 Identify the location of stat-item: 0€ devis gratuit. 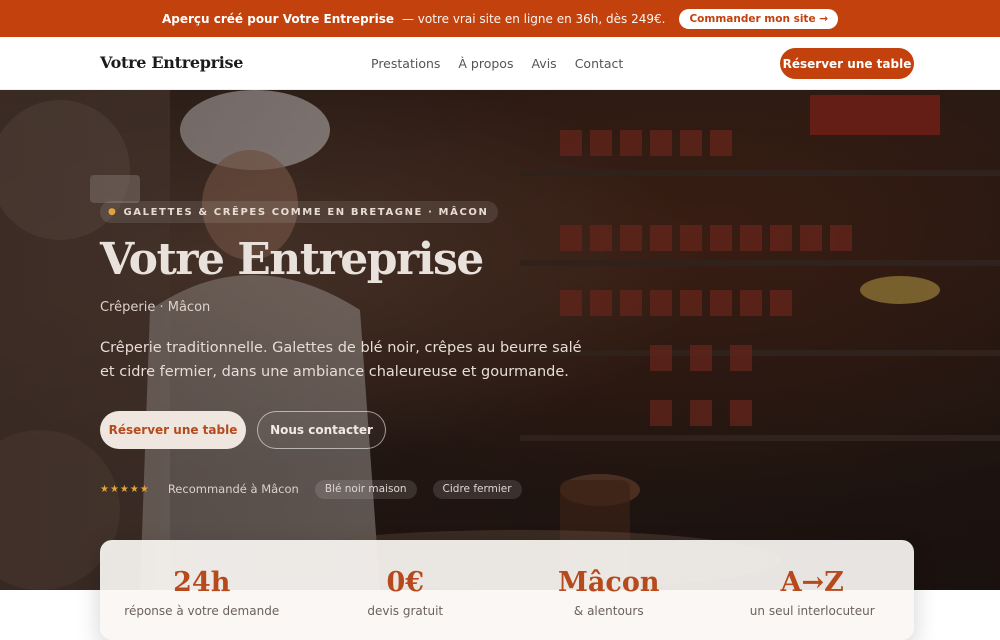
(406, 590).